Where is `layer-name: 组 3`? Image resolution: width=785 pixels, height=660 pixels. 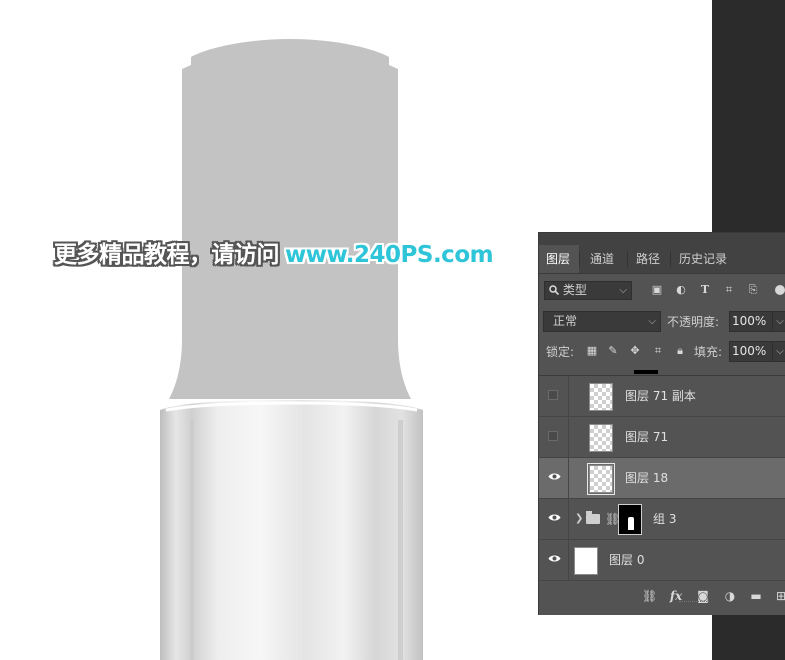
layer-name: 组 3 is located at coordinates (665, 519).